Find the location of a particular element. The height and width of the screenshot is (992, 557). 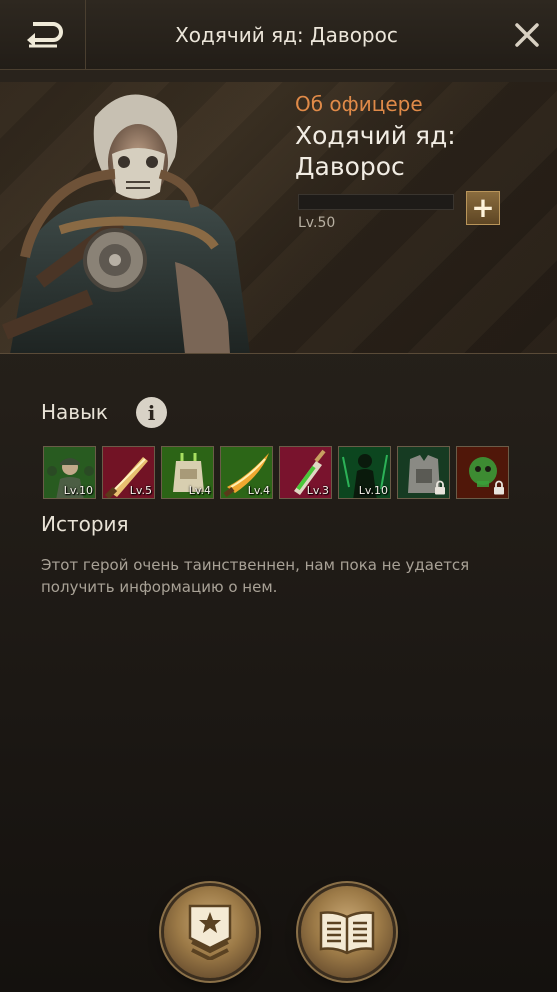

skill-level: Lv.5 is located at coordinates (140, 490).